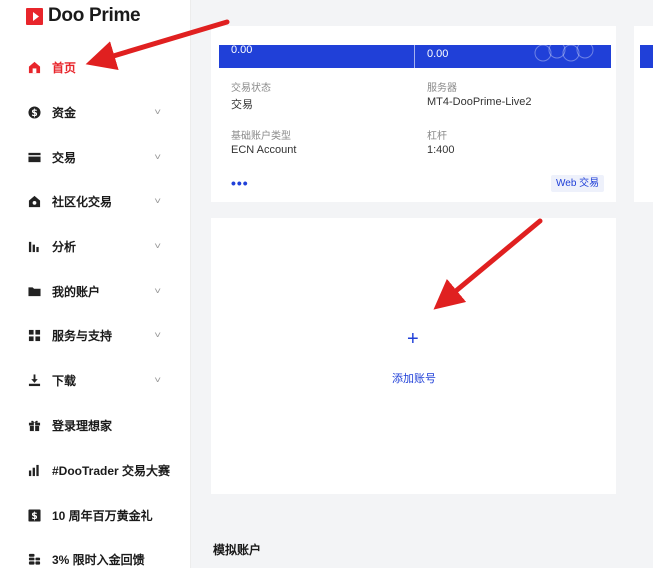 The height and width of the screenshot is (568, 653). I want to click on balance-divider, so click(414, 56).